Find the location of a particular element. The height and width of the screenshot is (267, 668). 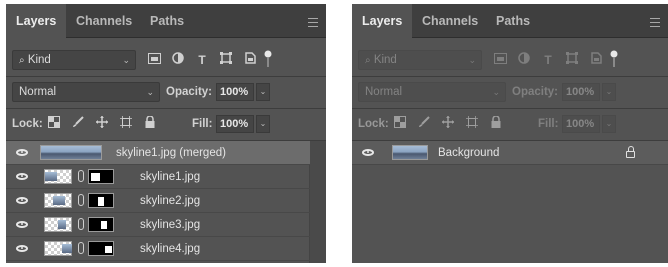

blend-mode-value: Normal is located at coordinates (384, 92).